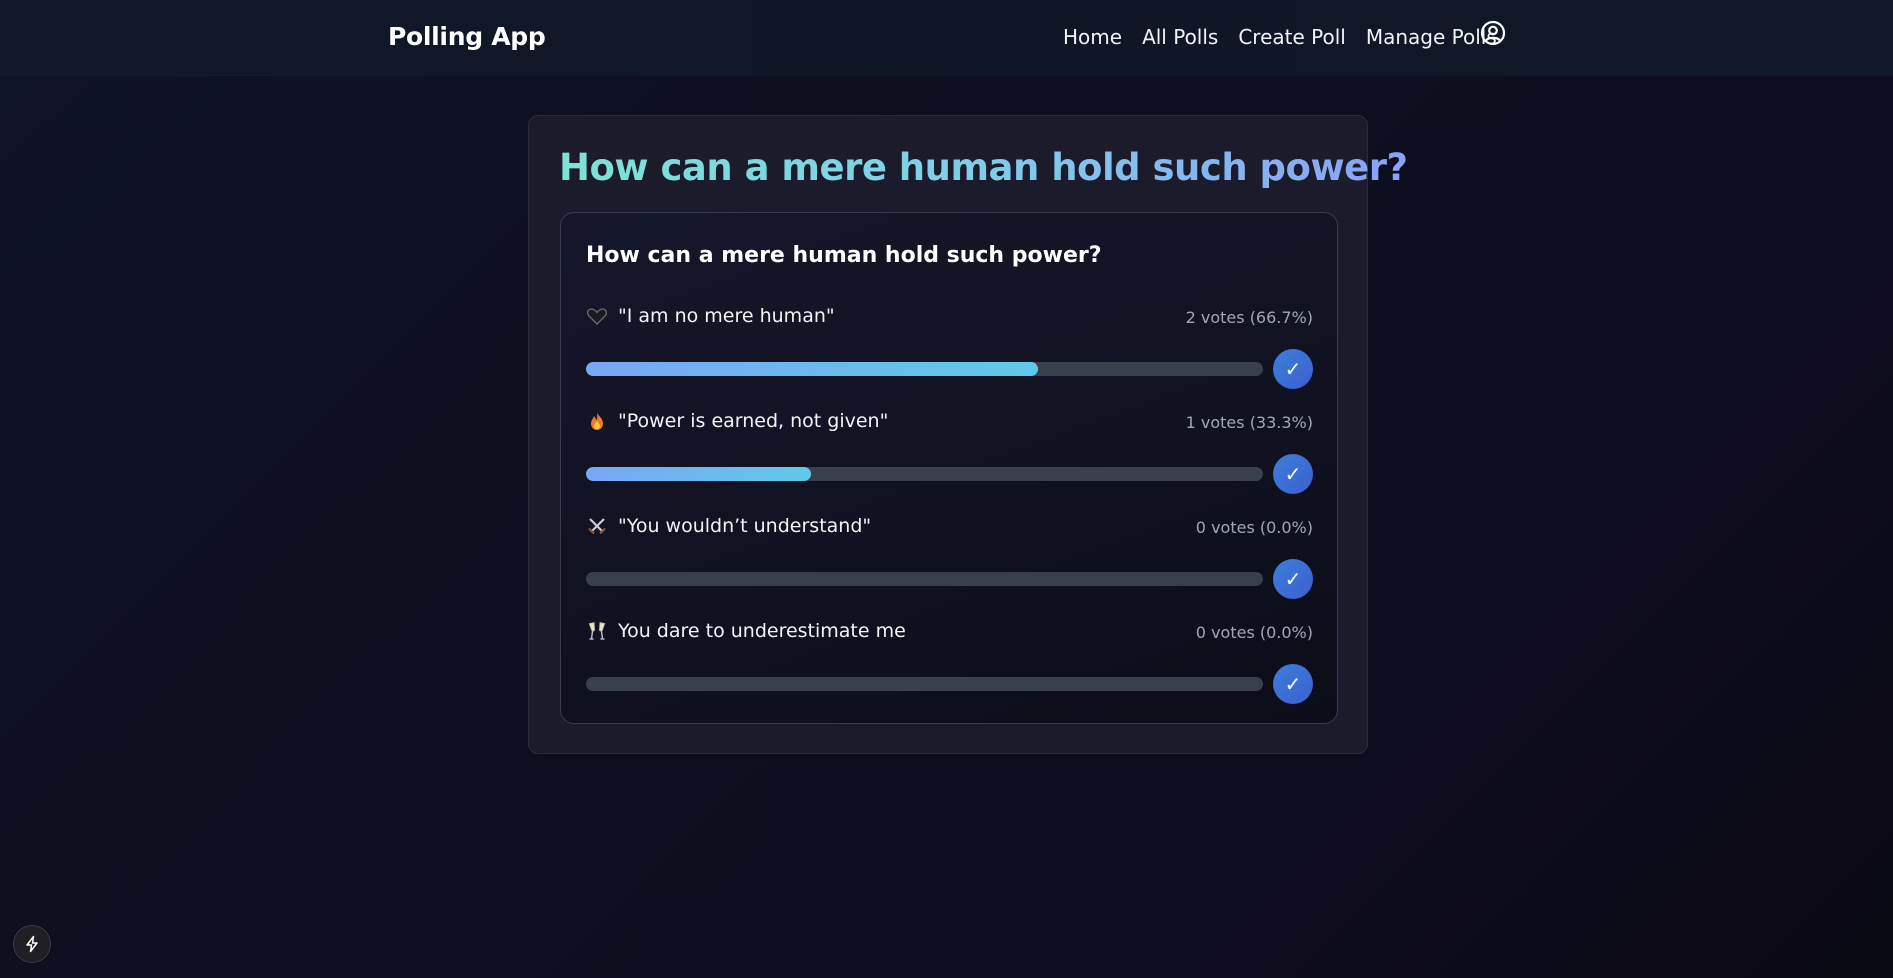 This screenshot has width=1893, height=978. Describe the element at coordinates (726, 316) in the screenshot. I see `option-label: "I am no mere human"` at that location.